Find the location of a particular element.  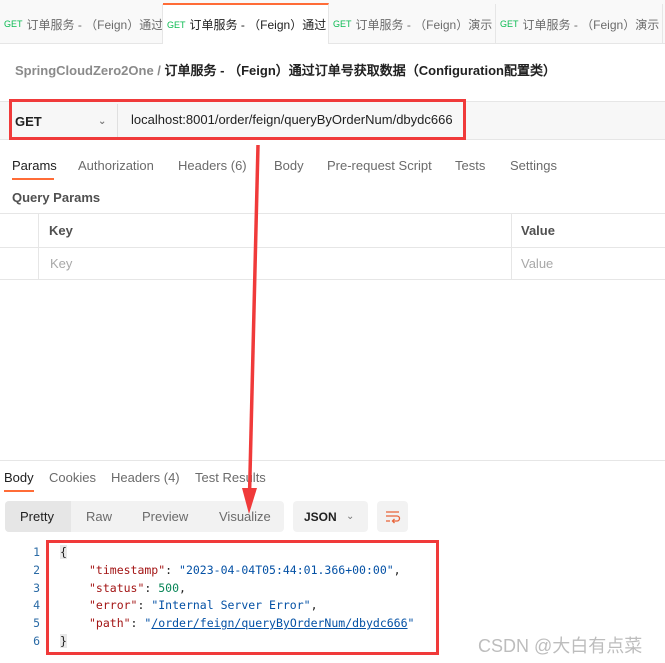

line-number: 3 is located at coordinates (36, 588).